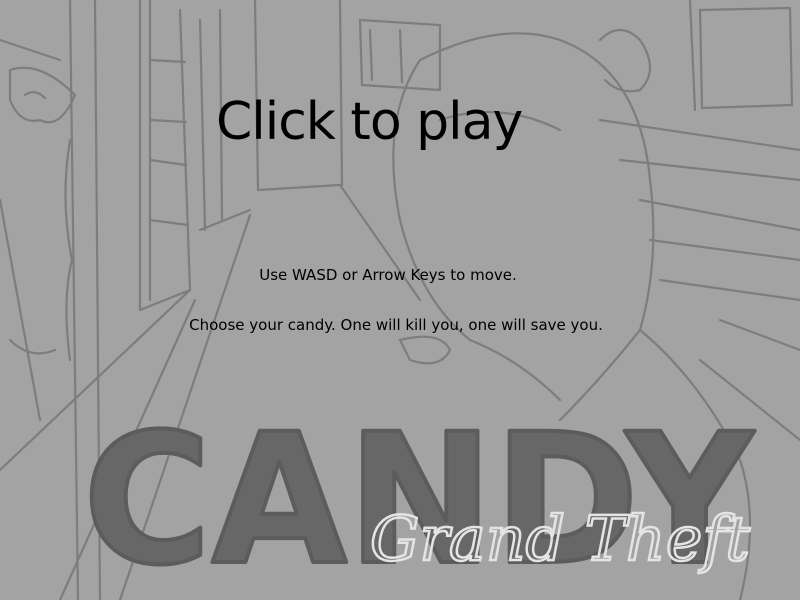 This screenshot has width=800, height=600. I want to click on instruction-move: Use WASD or Arrow Keys to move., so click(388, 275).